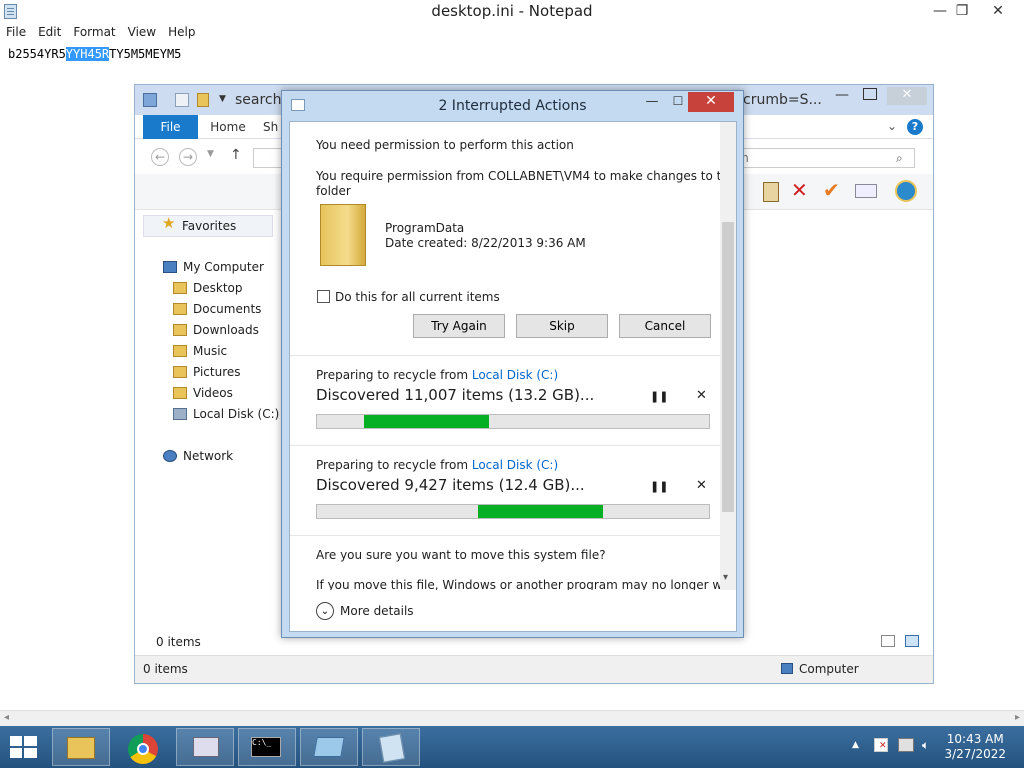  I want to click on dialog-maximize-button: ☐, so click(678, 103).